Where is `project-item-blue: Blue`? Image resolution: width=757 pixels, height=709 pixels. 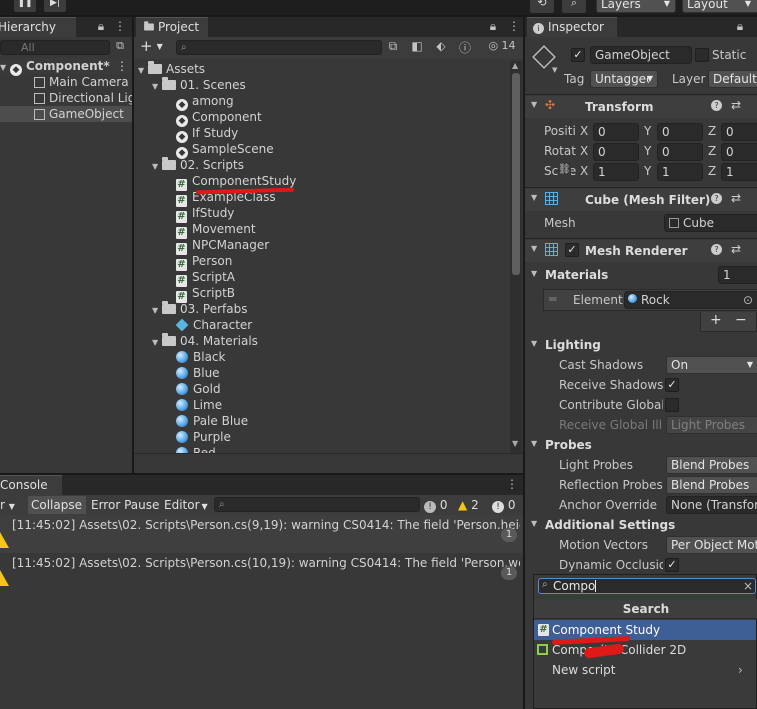 project-item-blue: Blue is located at coordinates (193, 373).